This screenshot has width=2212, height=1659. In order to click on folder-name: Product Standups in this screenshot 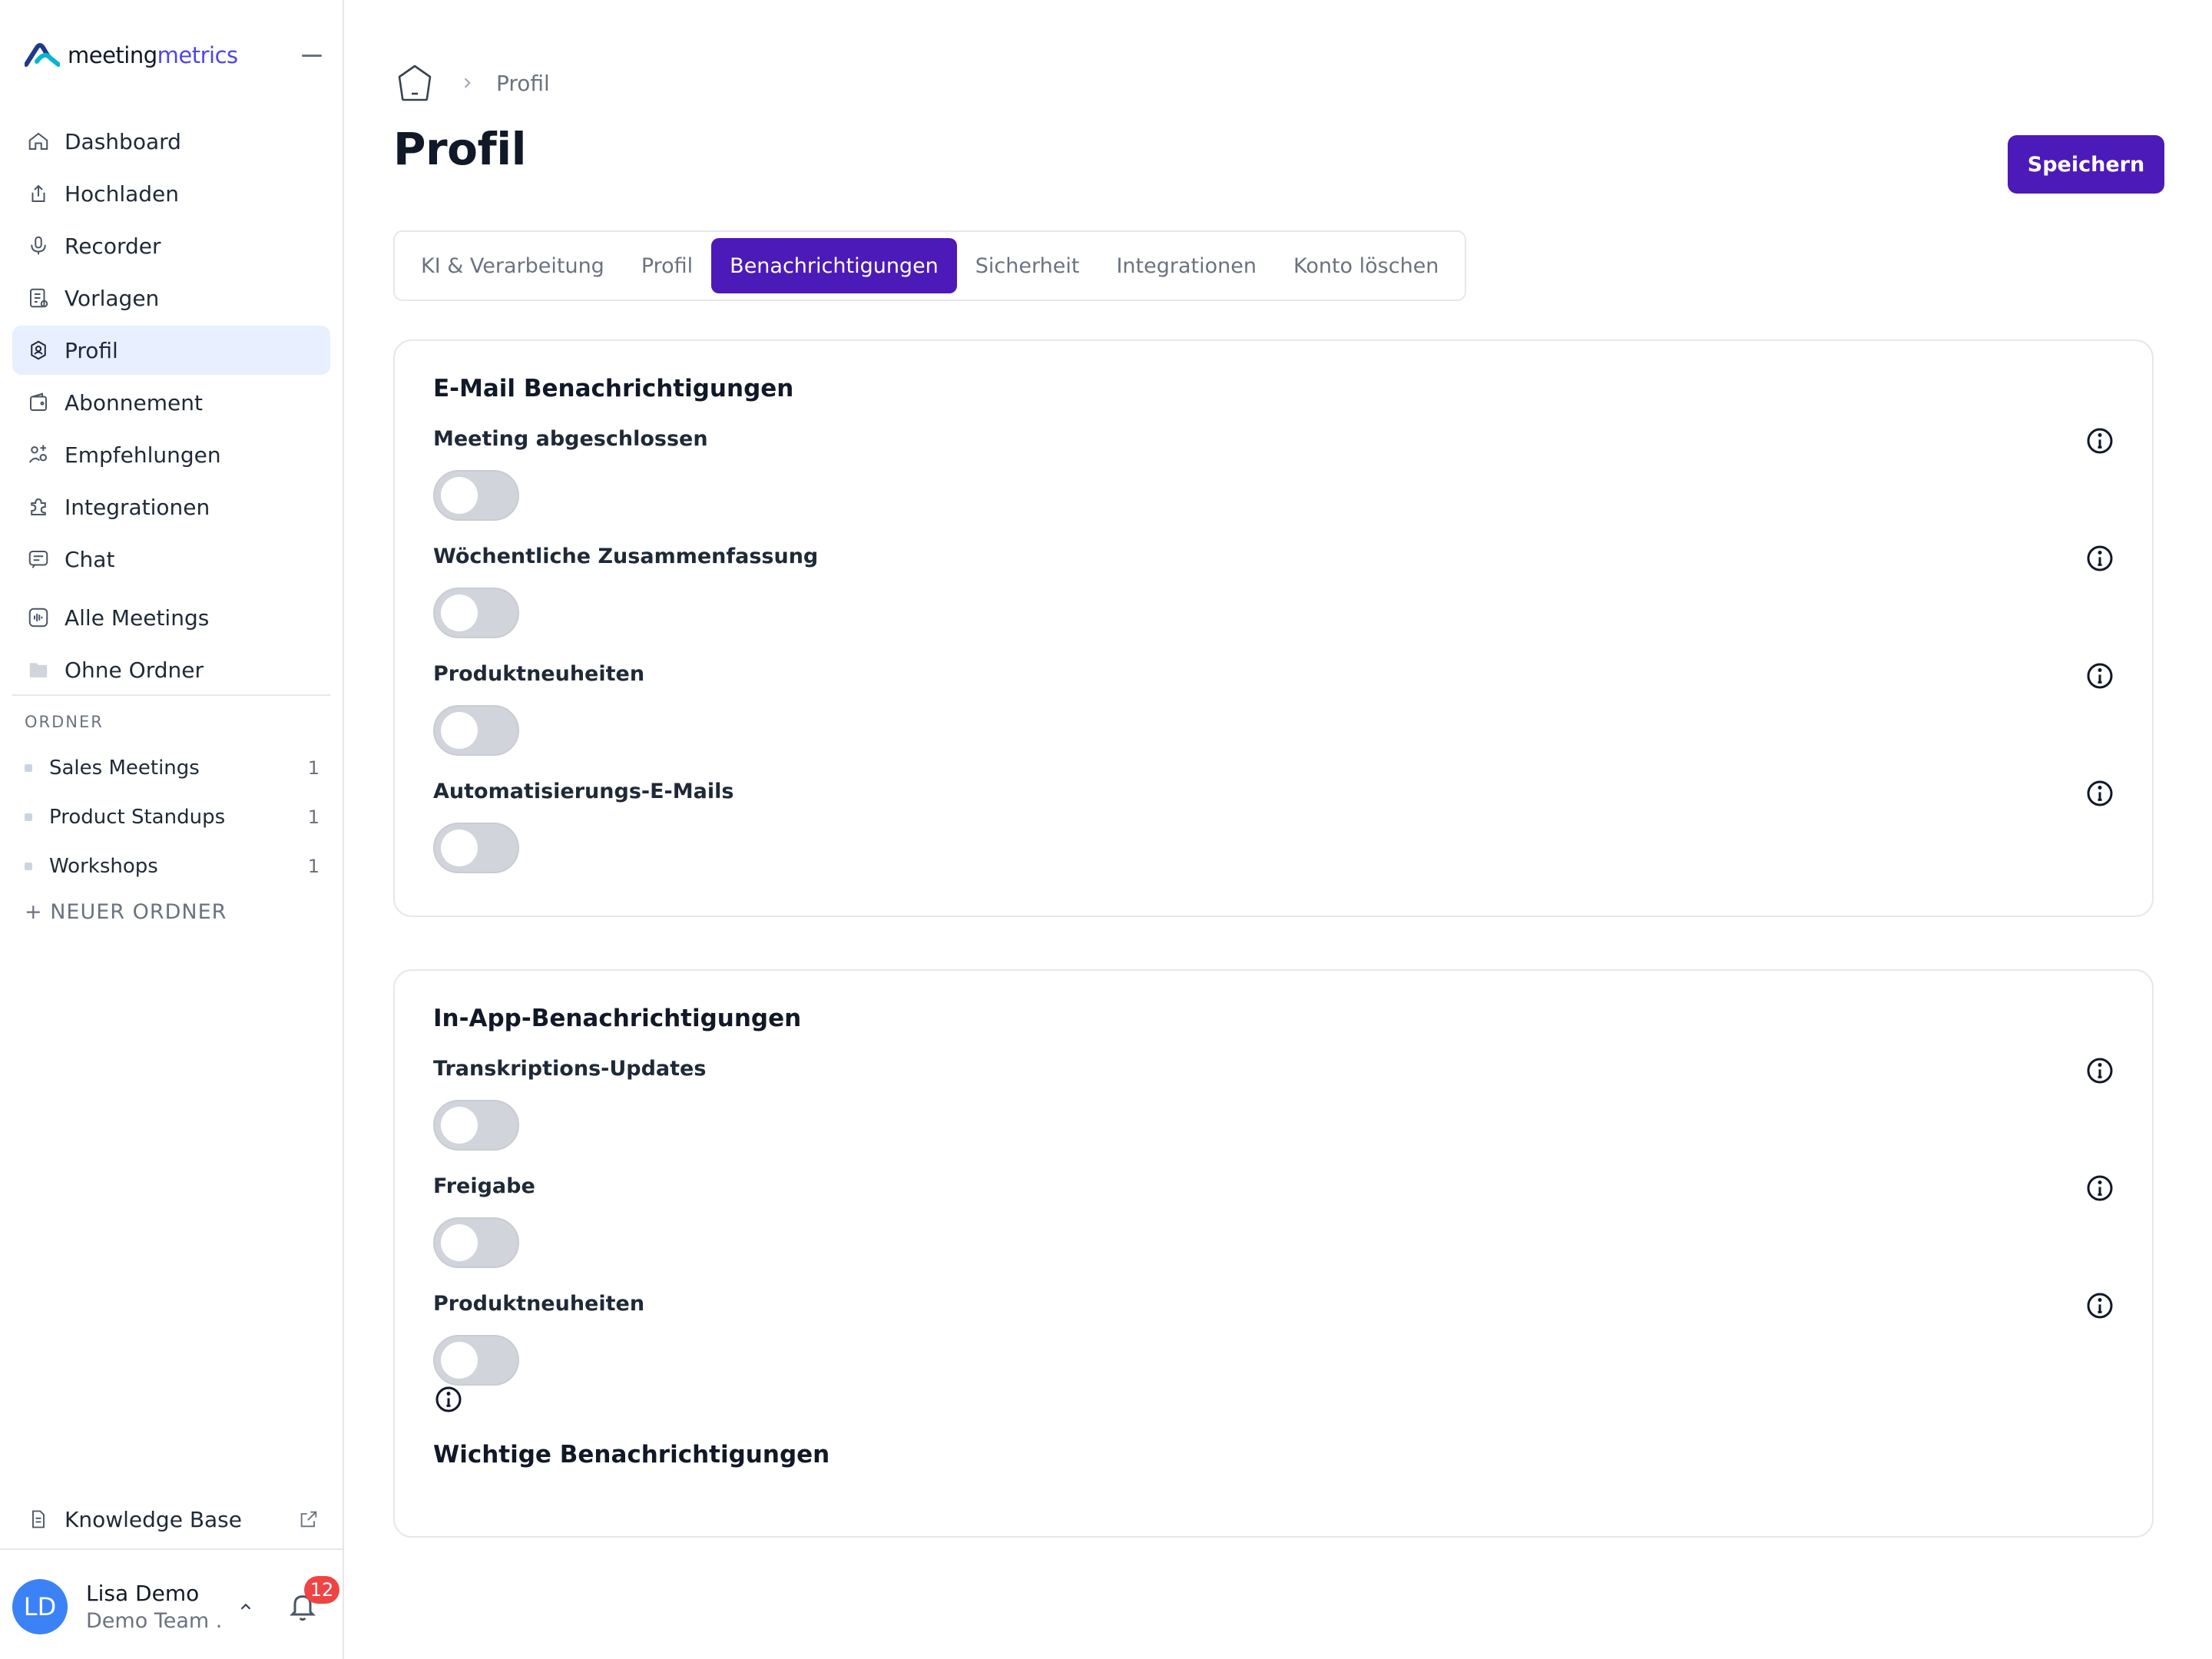, I will do `click(138, 817)`.